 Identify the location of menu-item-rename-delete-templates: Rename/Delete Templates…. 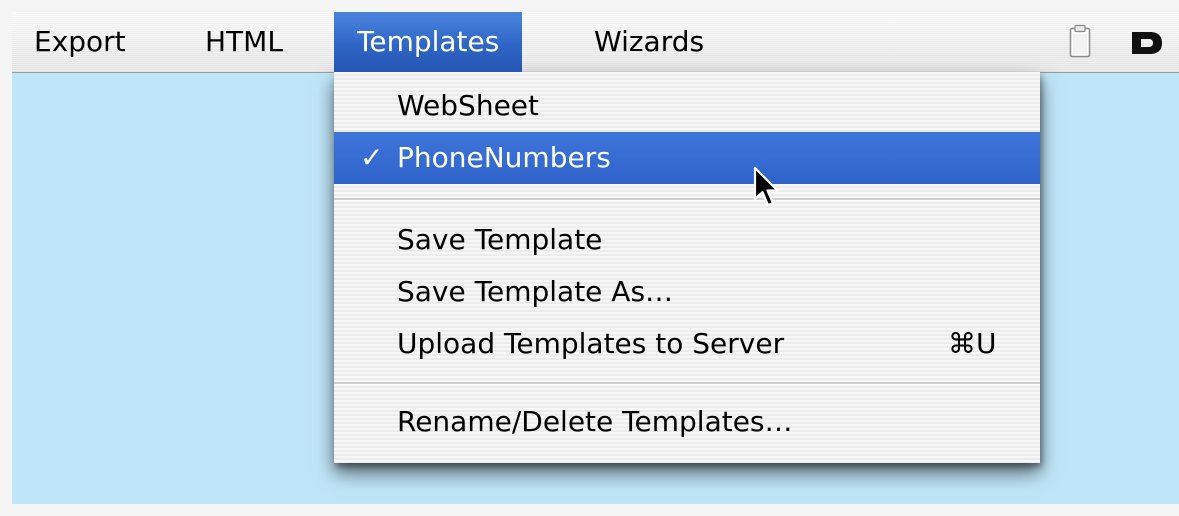
(687, 422).